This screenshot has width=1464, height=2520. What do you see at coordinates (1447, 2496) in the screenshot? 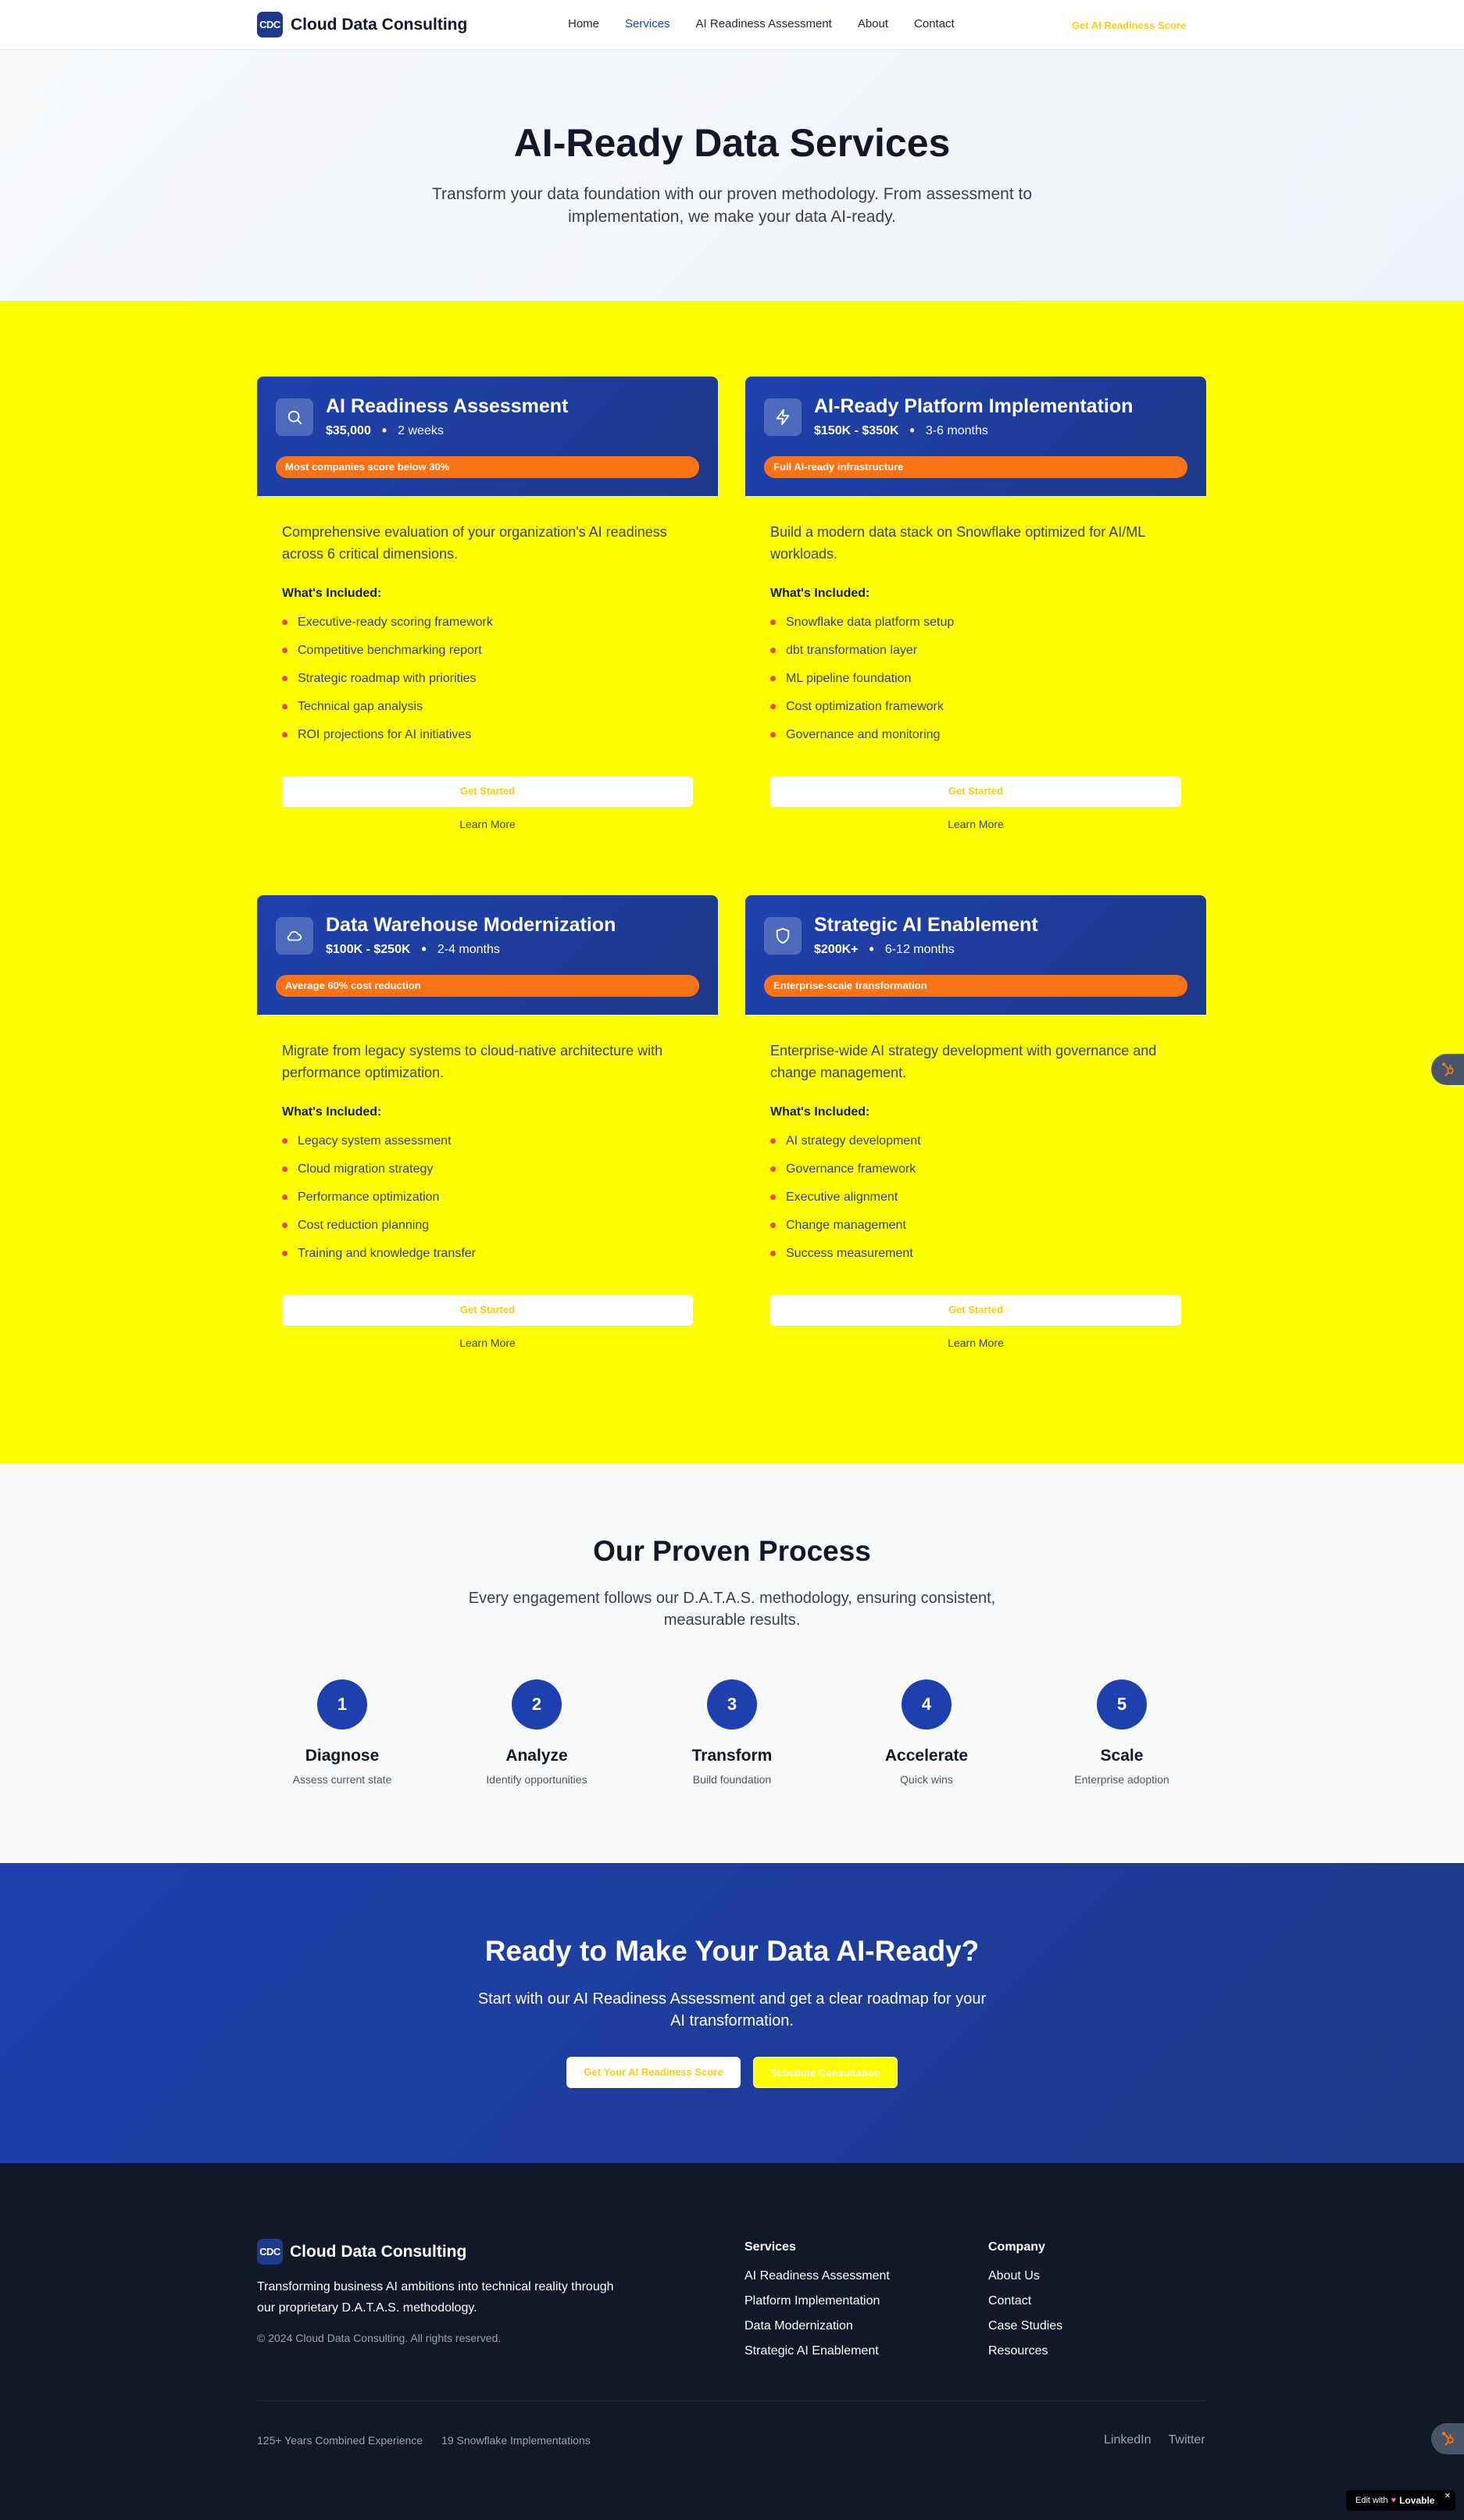
I see `close-icon: ✕` at bounding box center [1447, 2496].